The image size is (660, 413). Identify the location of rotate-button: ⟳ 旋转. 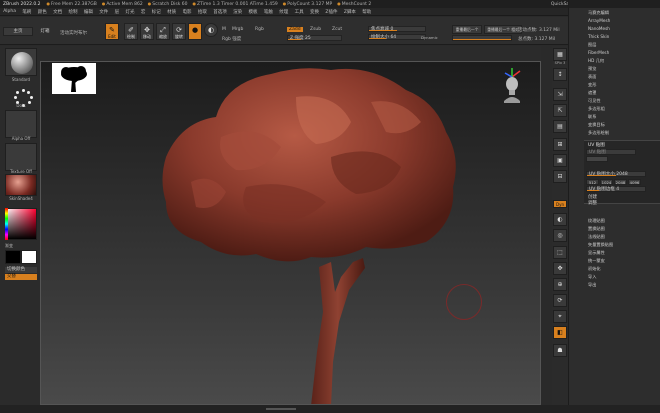
(179, 31).